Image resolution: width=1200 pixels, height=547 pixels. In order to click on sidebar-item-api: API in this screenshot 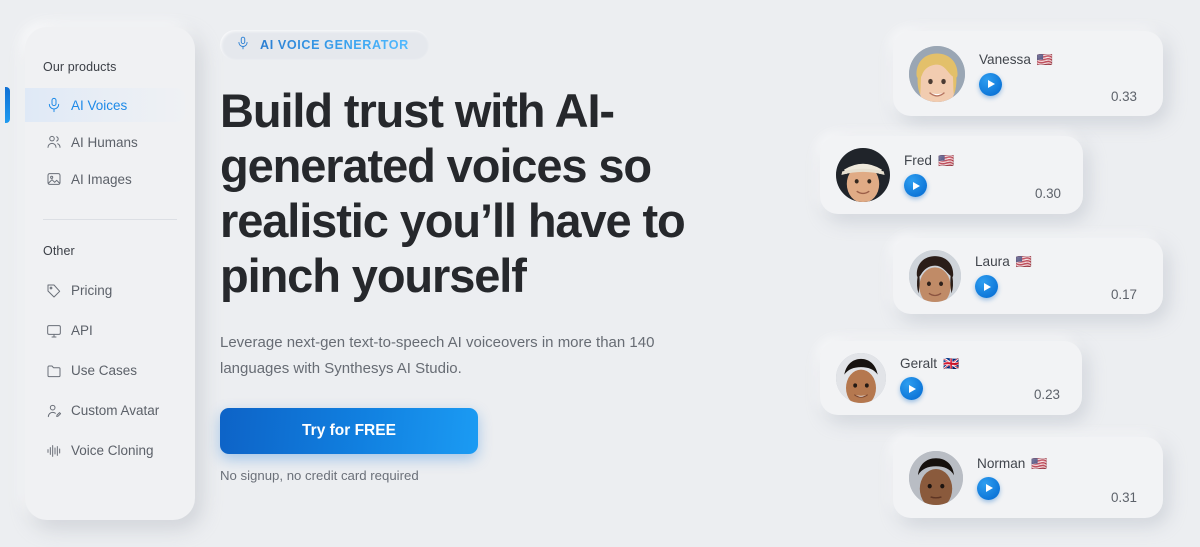, I will do `click(105, 330)`.